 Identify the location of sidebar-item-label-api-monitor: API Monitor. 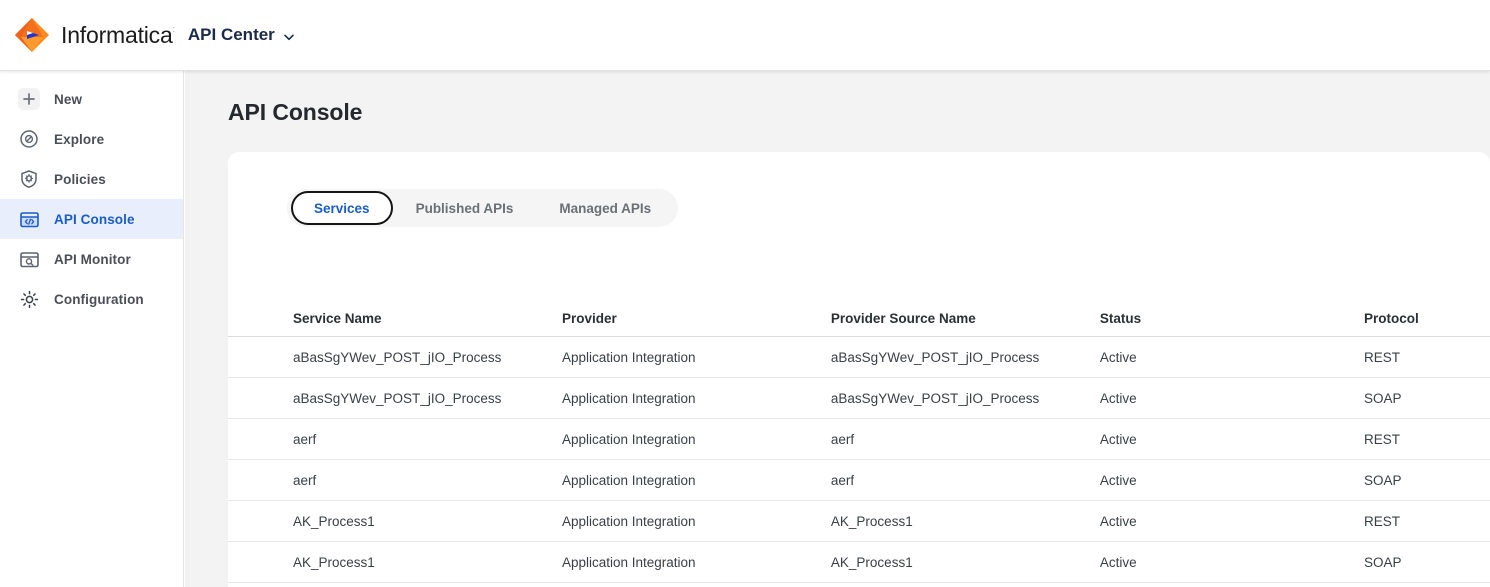
(92, 259).